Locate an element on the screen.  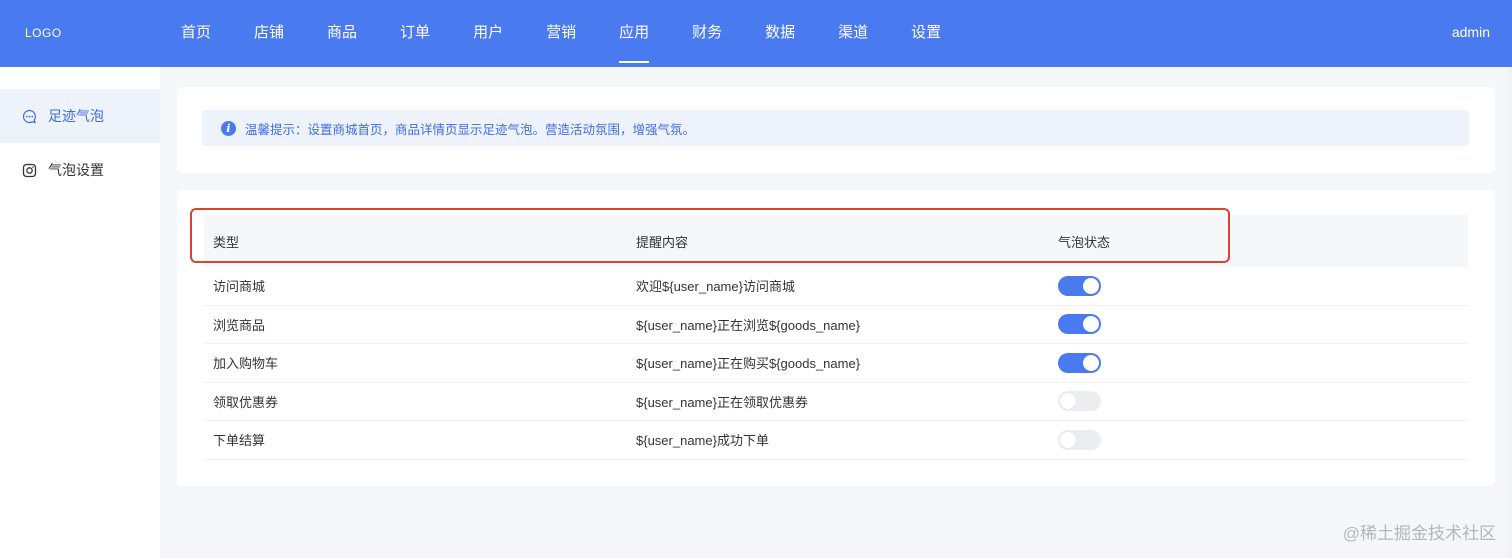
cell-type: 访问商城 is located at coordinates (239, 287).